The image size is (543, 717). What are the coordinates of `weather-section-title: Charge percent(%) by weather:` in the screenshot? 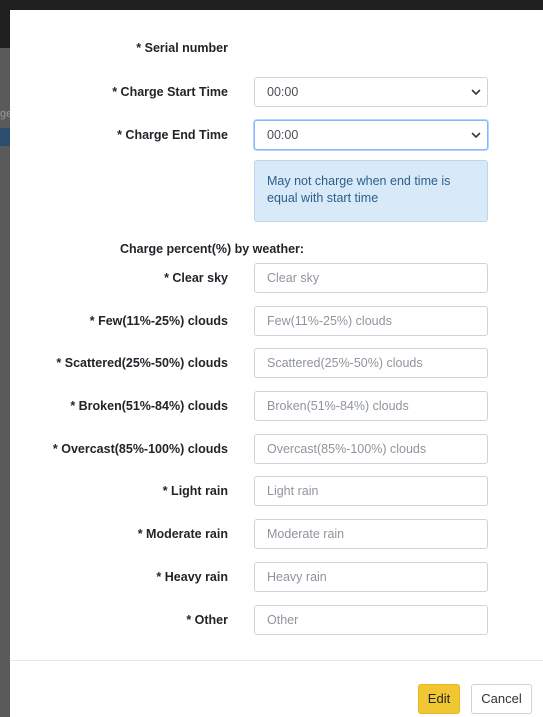 It's located at (212, 249).